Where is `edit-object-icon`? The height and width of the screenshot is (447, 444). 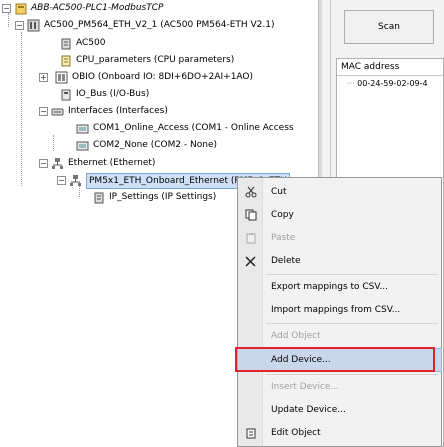
edit-object-icon is located at coordinates (250, 433).